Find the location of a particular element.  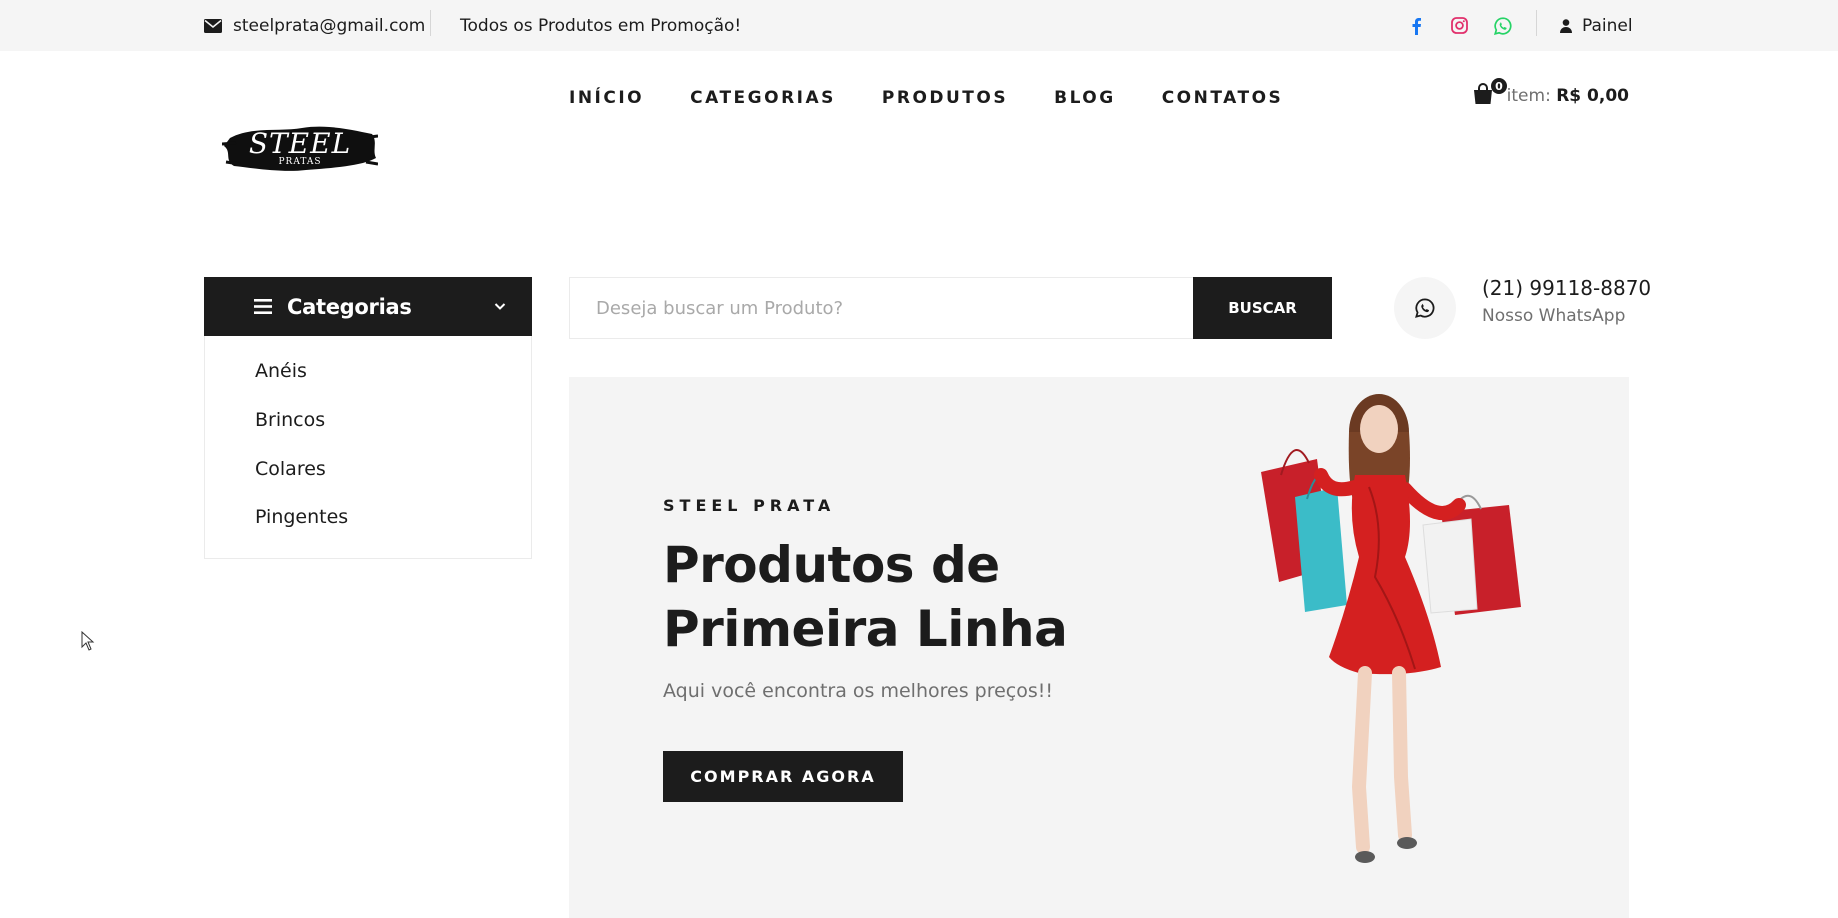

panel-link: Painel is located at coordinates (1596, 25).